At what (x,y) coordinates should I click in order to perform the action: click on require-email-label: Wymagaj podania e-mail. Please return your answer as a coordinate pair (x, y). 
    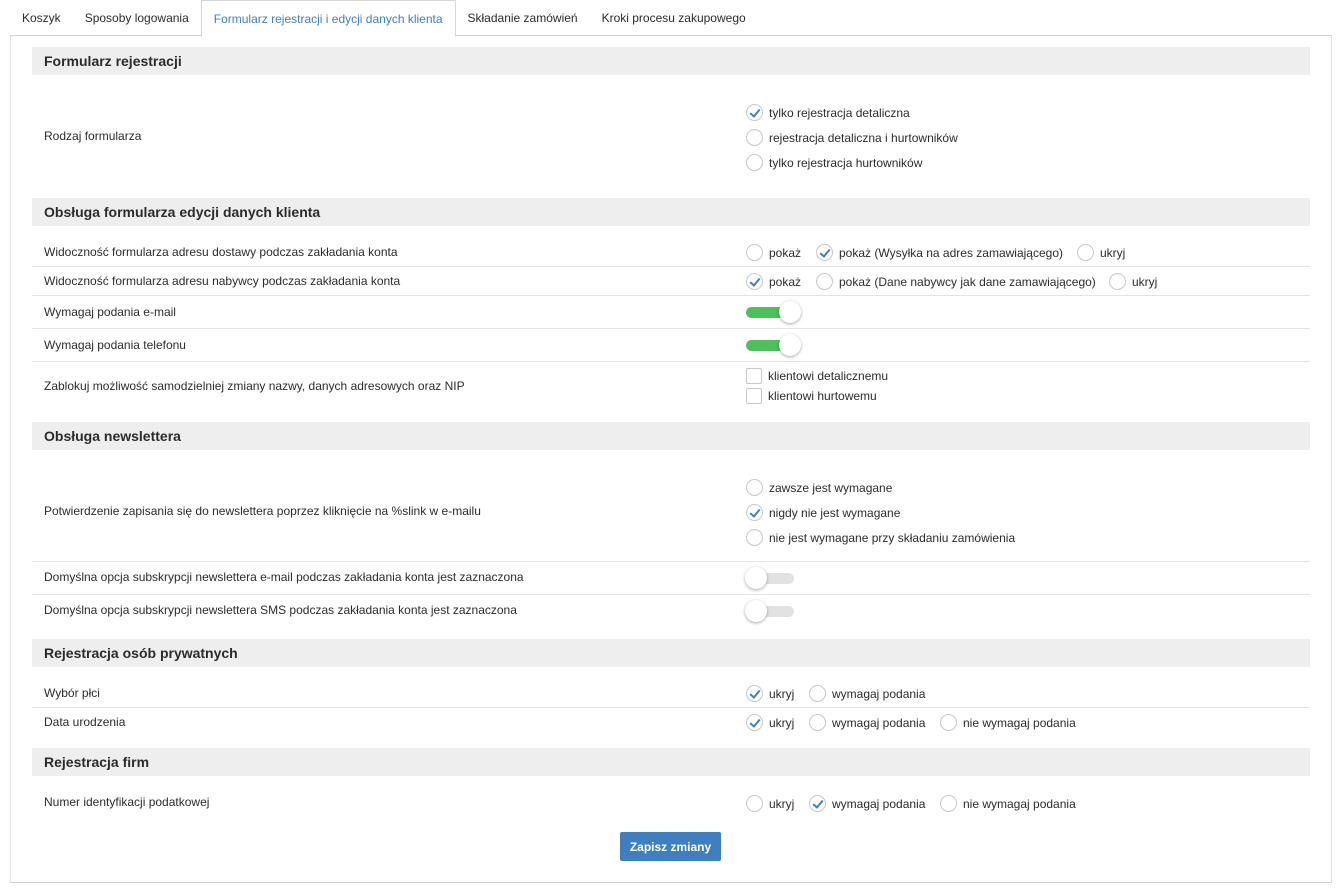
    Looking at the image, I should click on (110, 312).